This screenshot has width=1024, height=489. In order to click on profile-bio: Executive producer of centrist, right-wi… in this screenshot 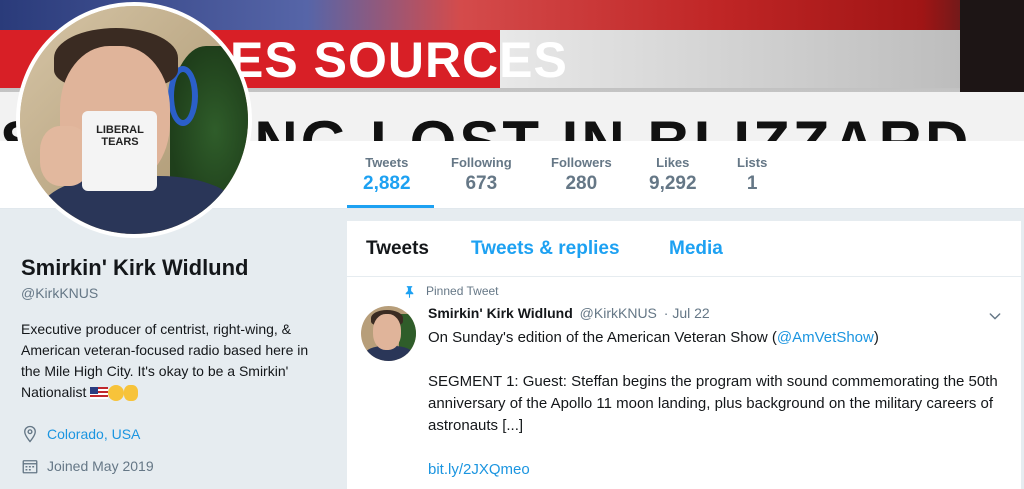, I will do `click(173, 361)`.